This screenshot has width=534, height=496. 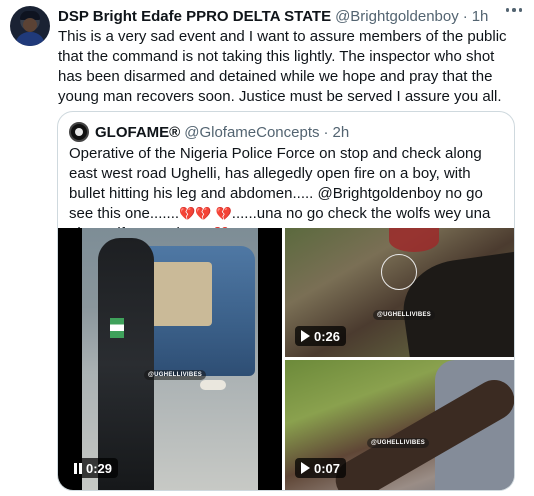 I want to click on car-interior-shape, so click(x=179, y=294).